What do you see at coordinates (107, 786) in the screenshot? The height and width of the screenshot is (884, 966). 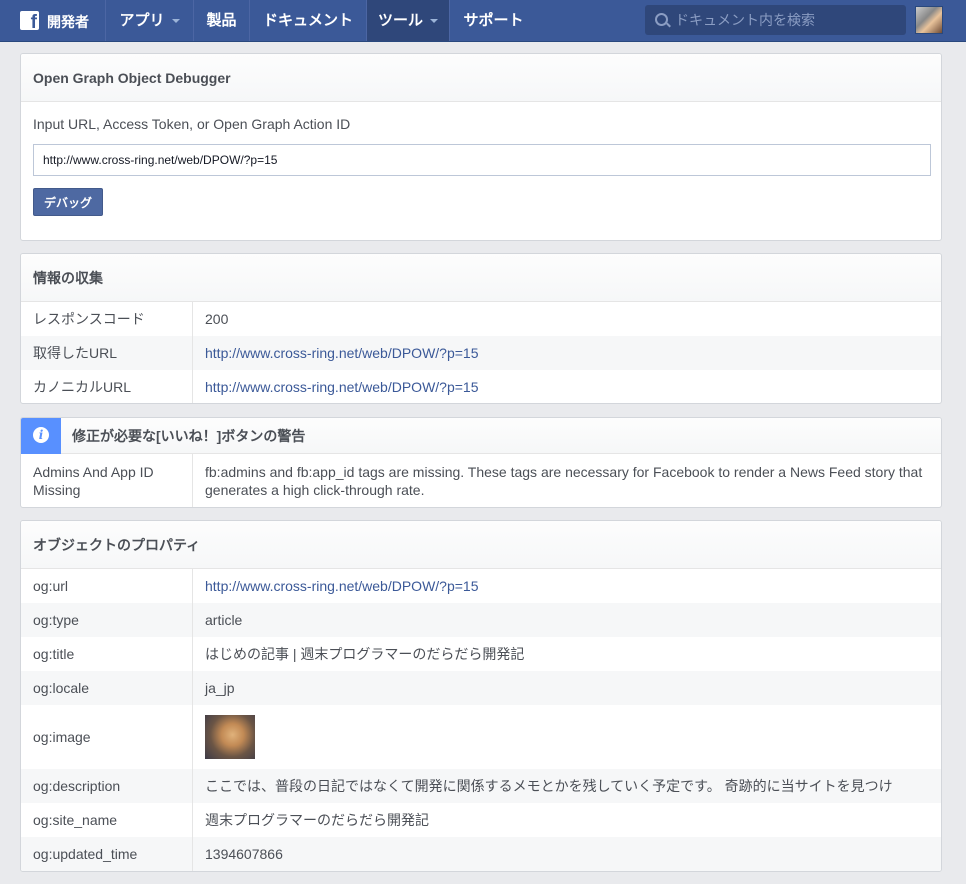 I see `row-key: og:description` at bounding box center [107, 786].